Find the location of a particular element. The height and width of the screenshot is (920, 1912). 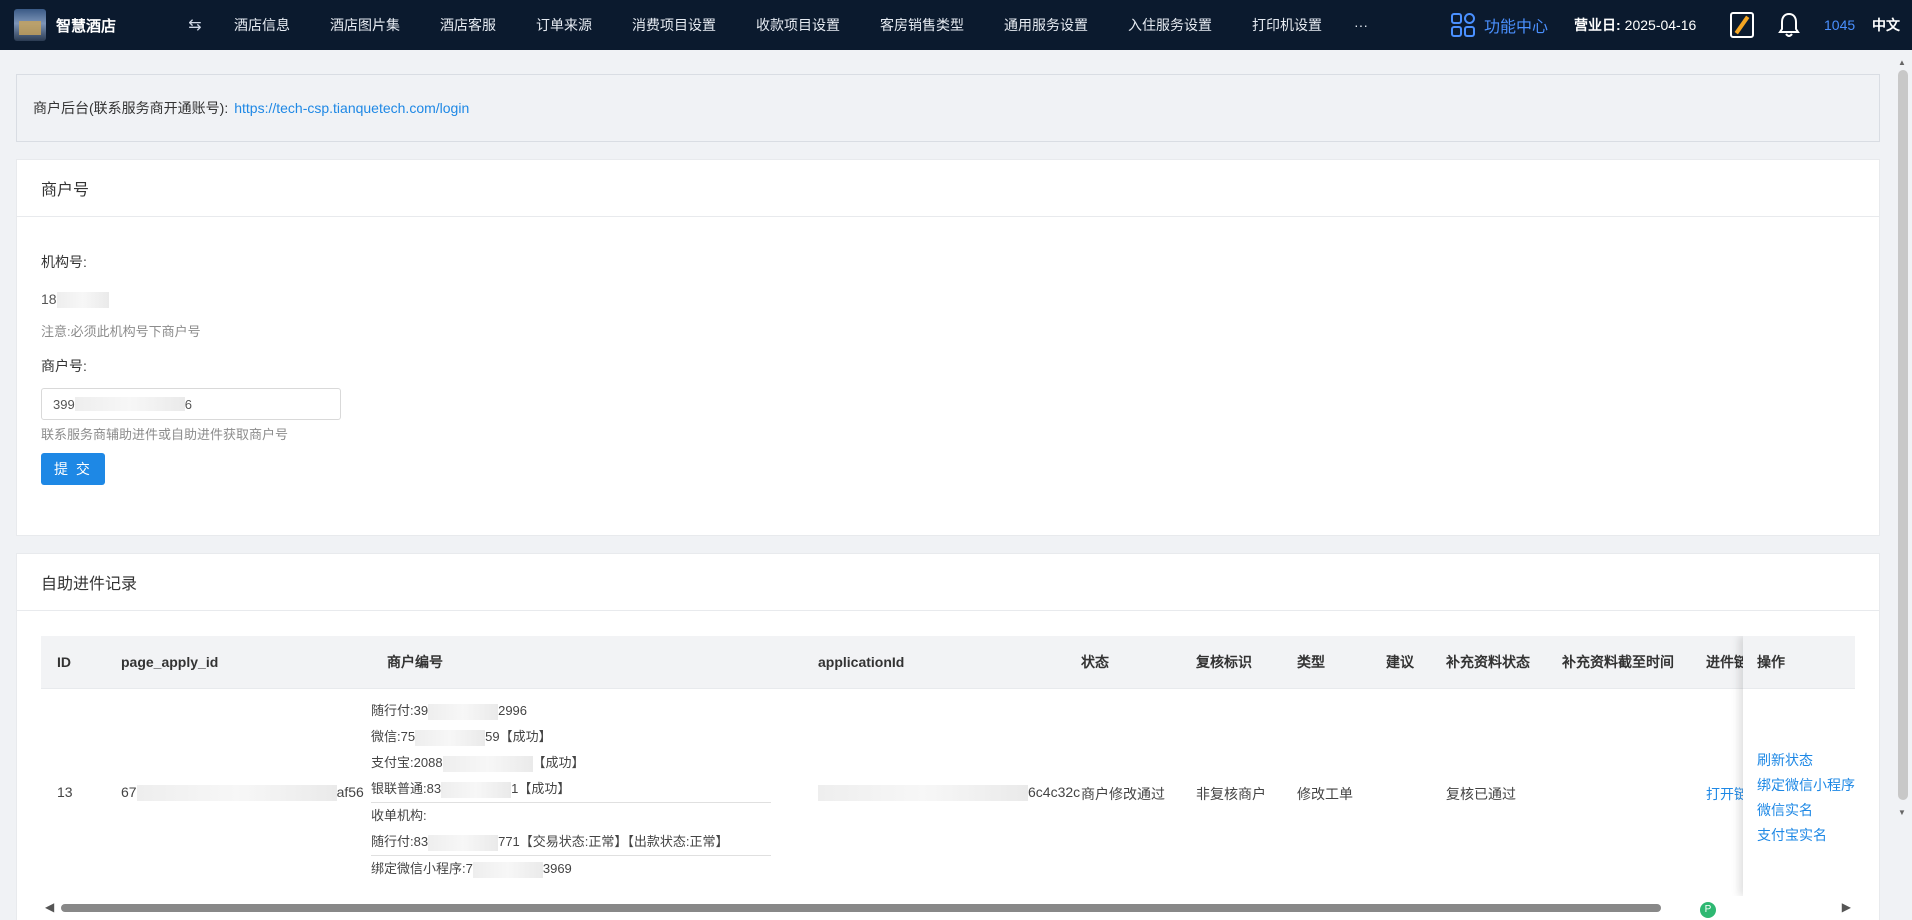

merchant-number-line: 支付宝:2088 【成功】 is located at coordinates (571, 763).